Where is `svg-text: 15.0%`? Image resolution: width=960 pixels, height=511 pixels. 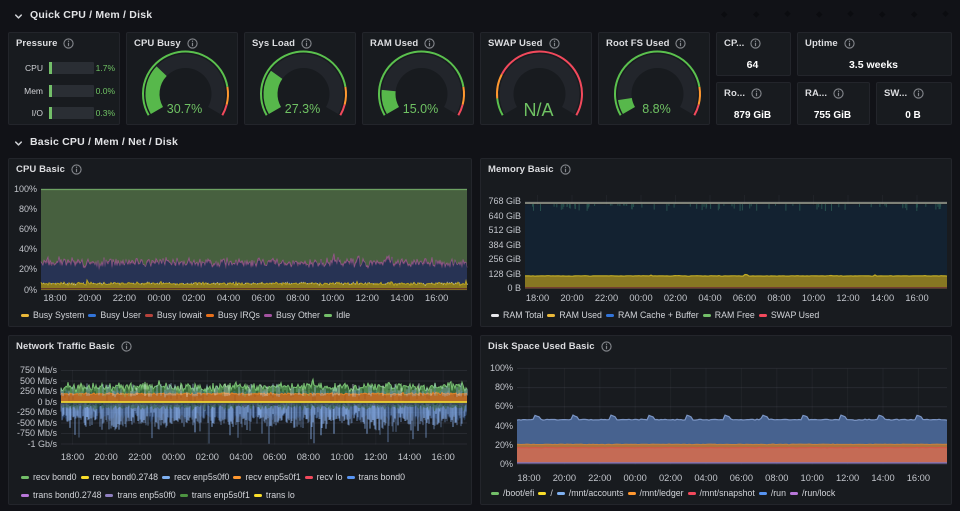
svg-text: 15.0% is located at coordinates (420, 109).